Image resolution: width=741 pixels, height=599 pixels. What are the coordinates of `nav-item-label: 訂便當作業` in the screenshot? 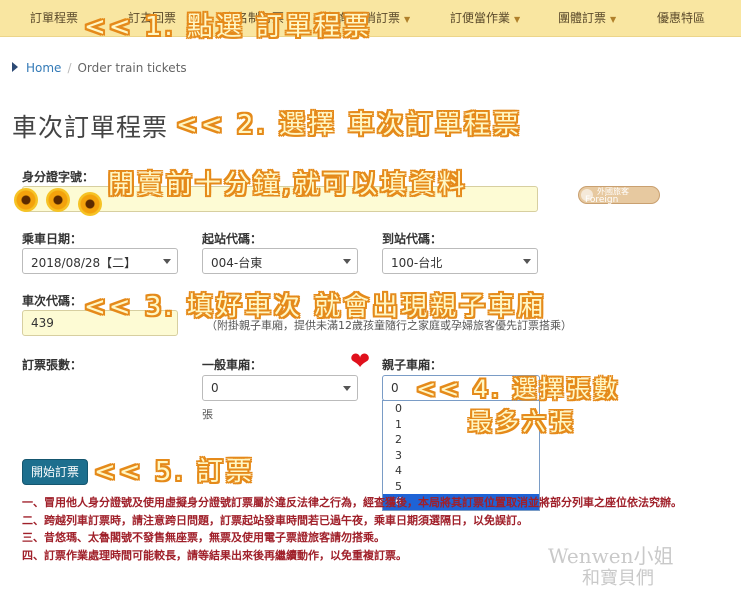 It's located at (480, 18).